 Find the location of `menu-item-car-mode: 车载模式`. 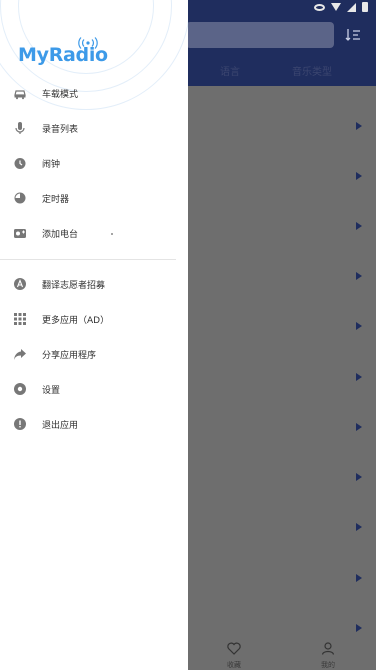

menu-item-car-mode: 车载模式 is located at coordinates (94, 93).